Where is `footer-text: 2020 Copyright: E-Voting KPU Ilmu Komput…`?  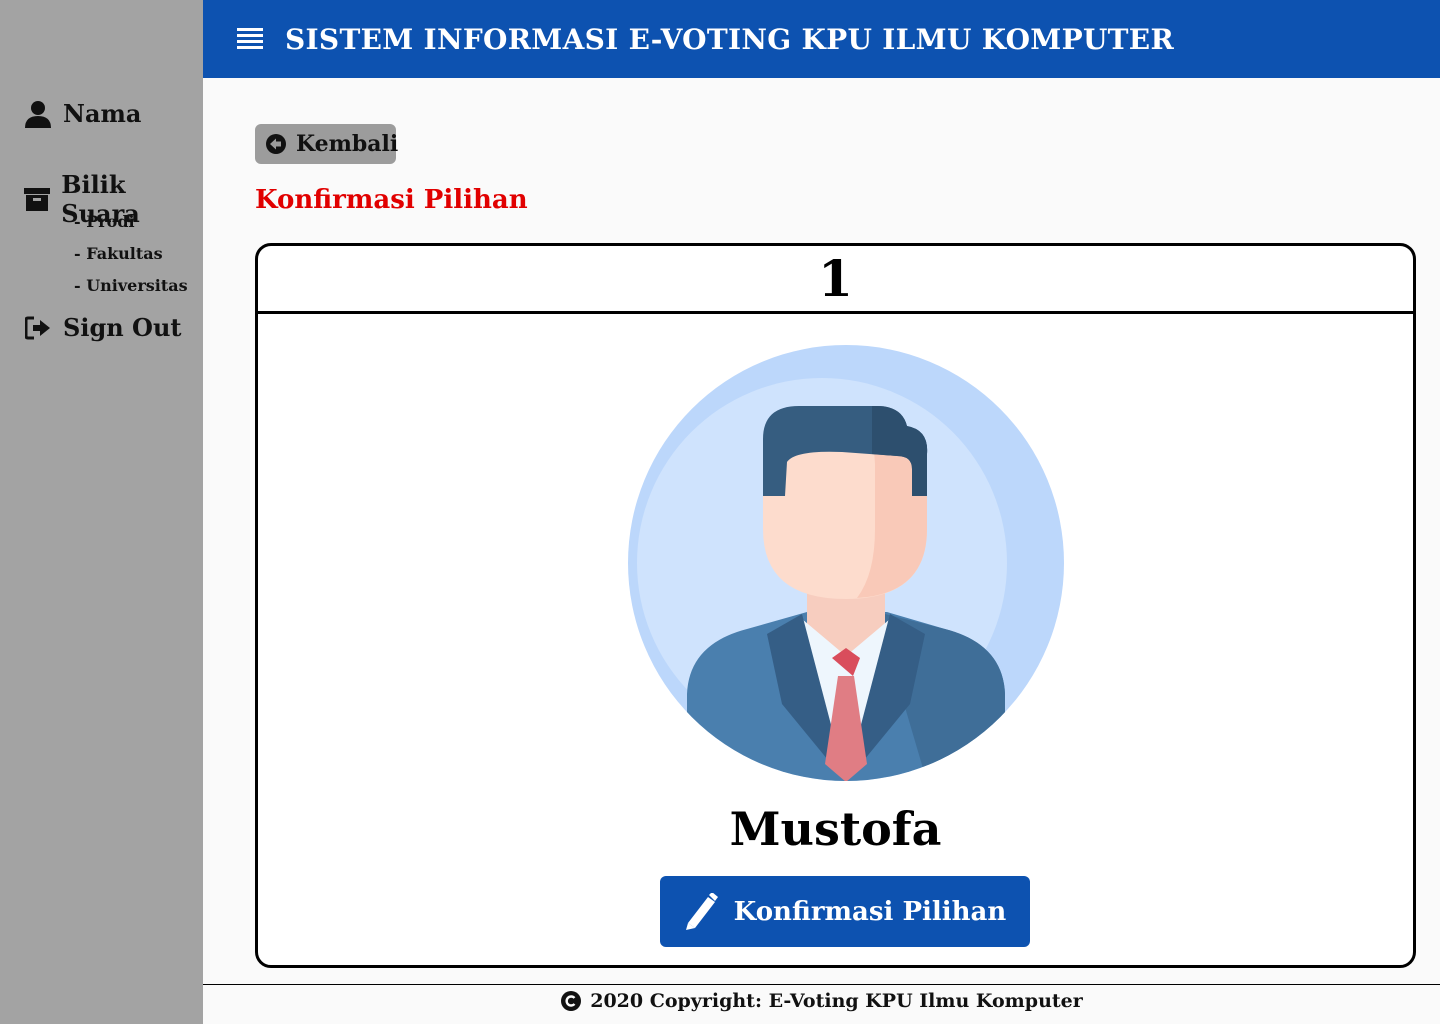 footer-text: 2020 Copyright: E-Voting KPU Ilmu Komput… is located at coordinates (836, 1001).